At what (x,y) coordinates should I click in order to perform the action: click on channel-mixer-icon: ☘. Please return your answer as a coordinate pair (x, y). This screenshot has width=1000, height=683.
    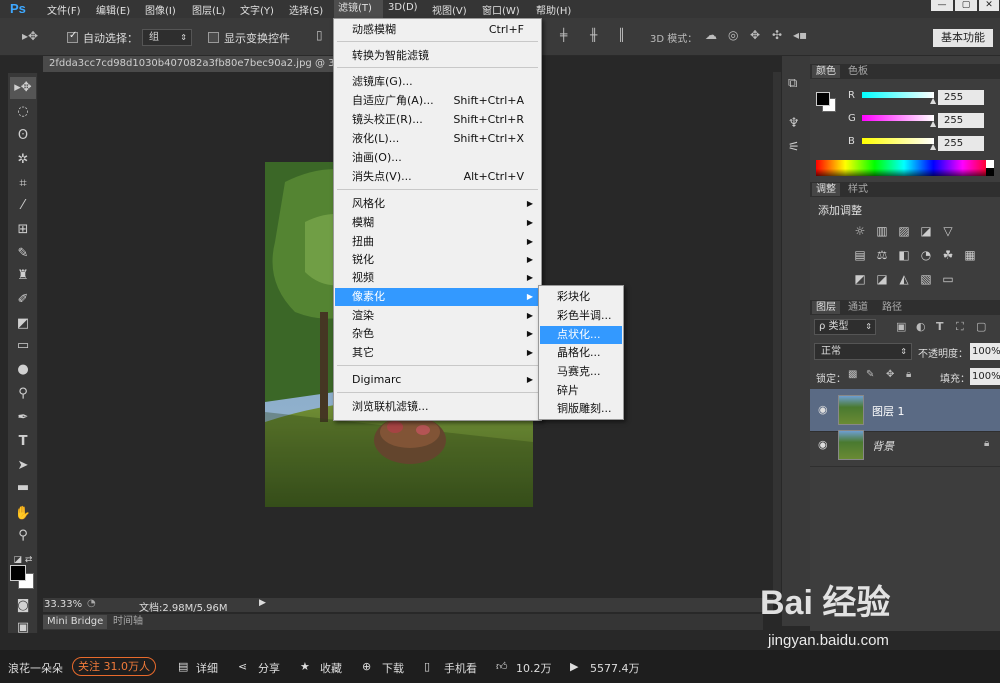
    Looking at the image, I should click on (948, 255).